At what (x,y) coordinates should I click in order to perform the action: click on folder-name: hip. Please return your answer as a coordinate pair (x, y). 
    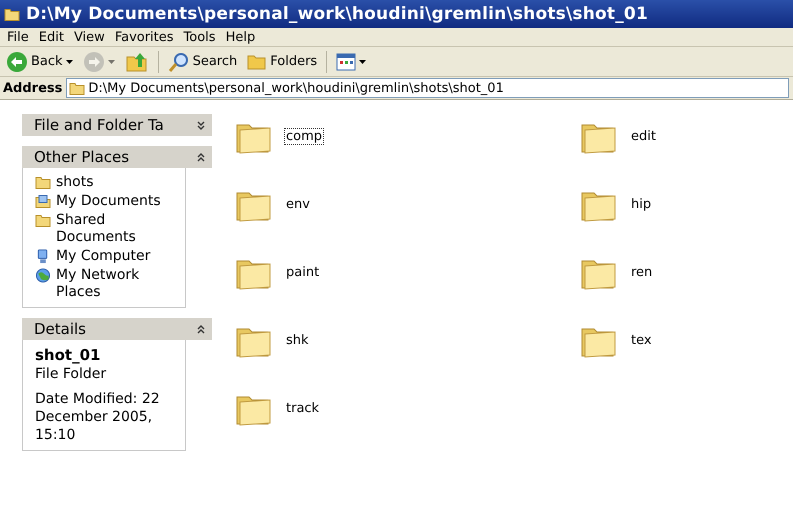
    Looking at the image, I should click on (641, 204).